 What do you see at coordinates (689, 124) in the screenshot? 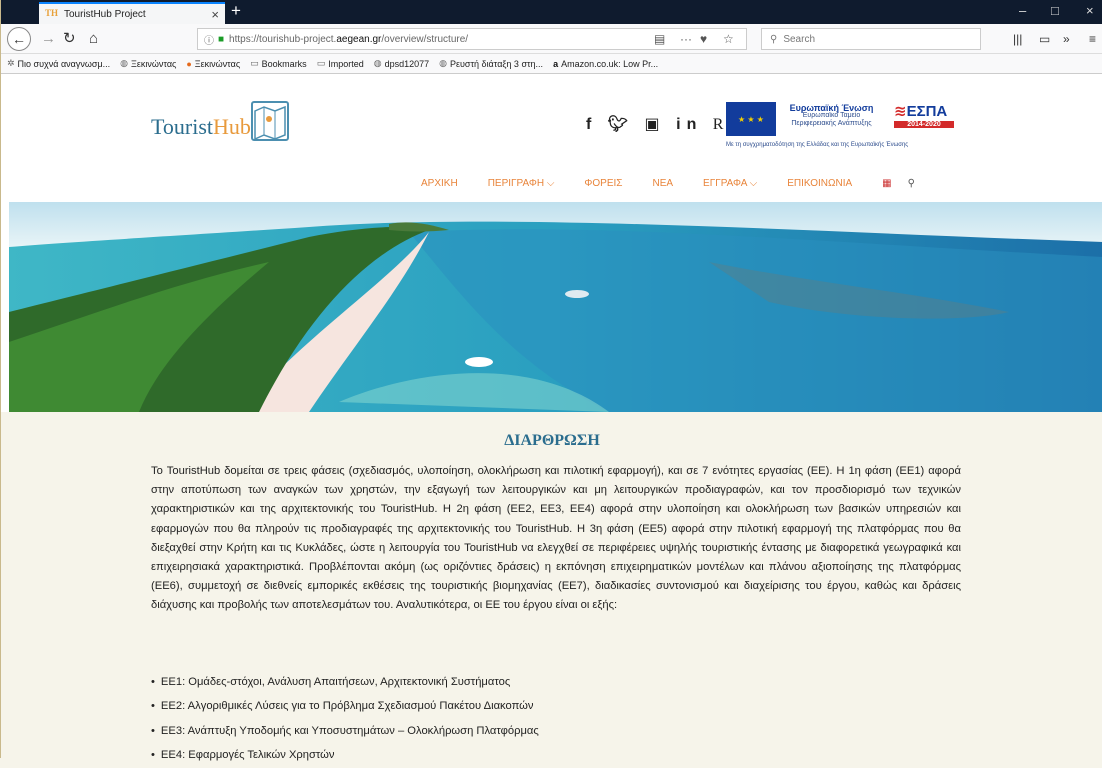
I see `linkedin-icon: in` at bounding box center [689, 124].